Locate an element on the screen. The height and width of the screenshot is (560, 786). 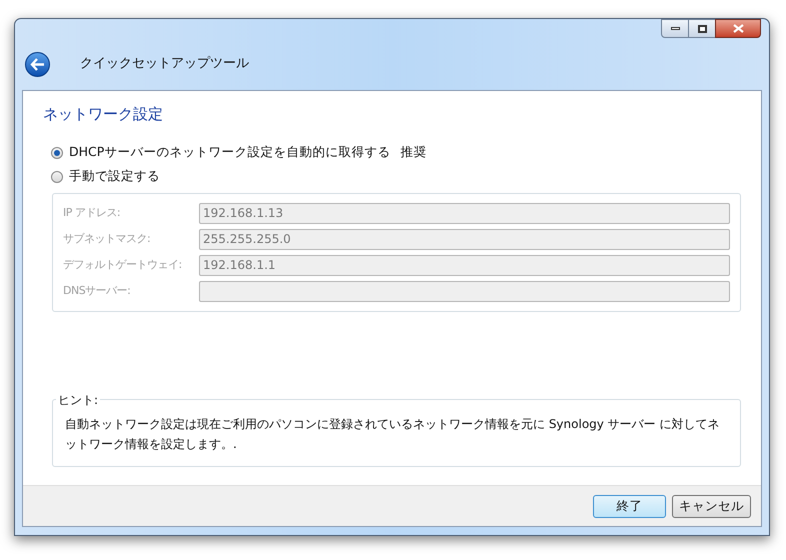
field-label: サブネットマスク: is located at coordinates (107, 238).